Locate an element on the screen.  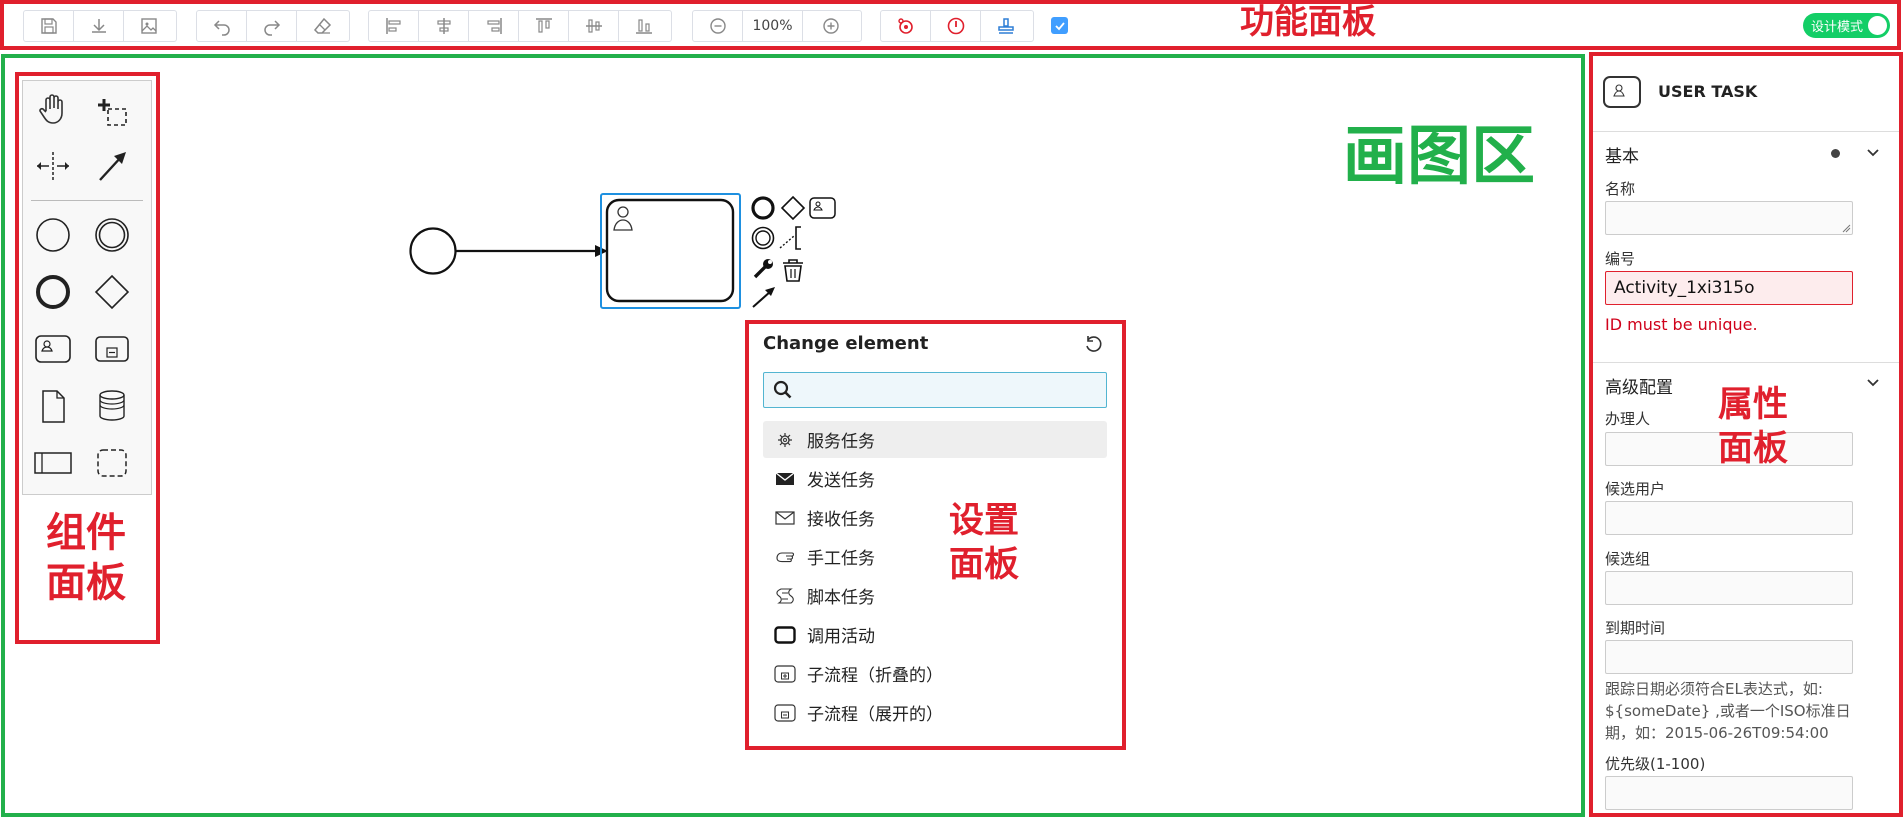
settings-panel-annotation: 设置 面板 is located at coordinates (984, 544).